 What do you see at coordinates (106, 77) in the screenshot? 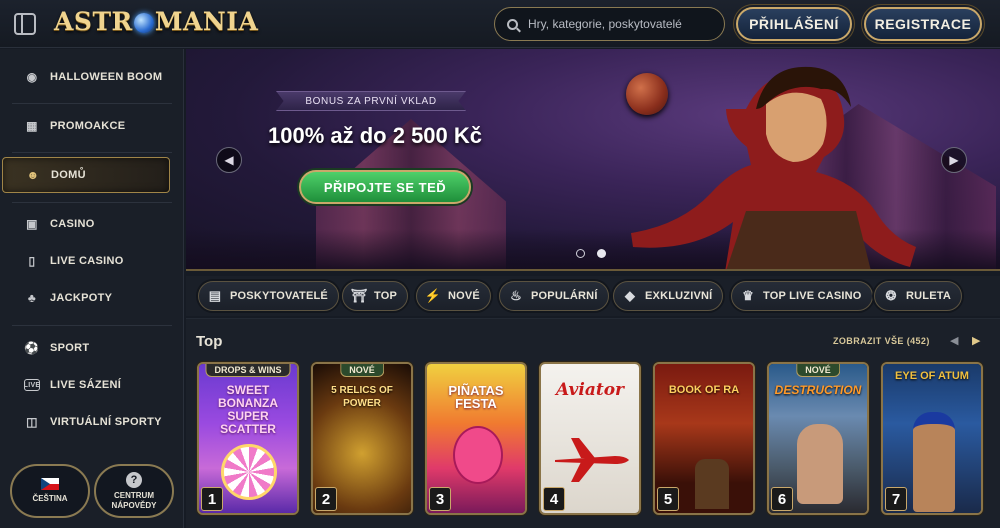
I see `sidebar-item-label: HALLOWEEN BOOM` at bounding box center [106, 77].